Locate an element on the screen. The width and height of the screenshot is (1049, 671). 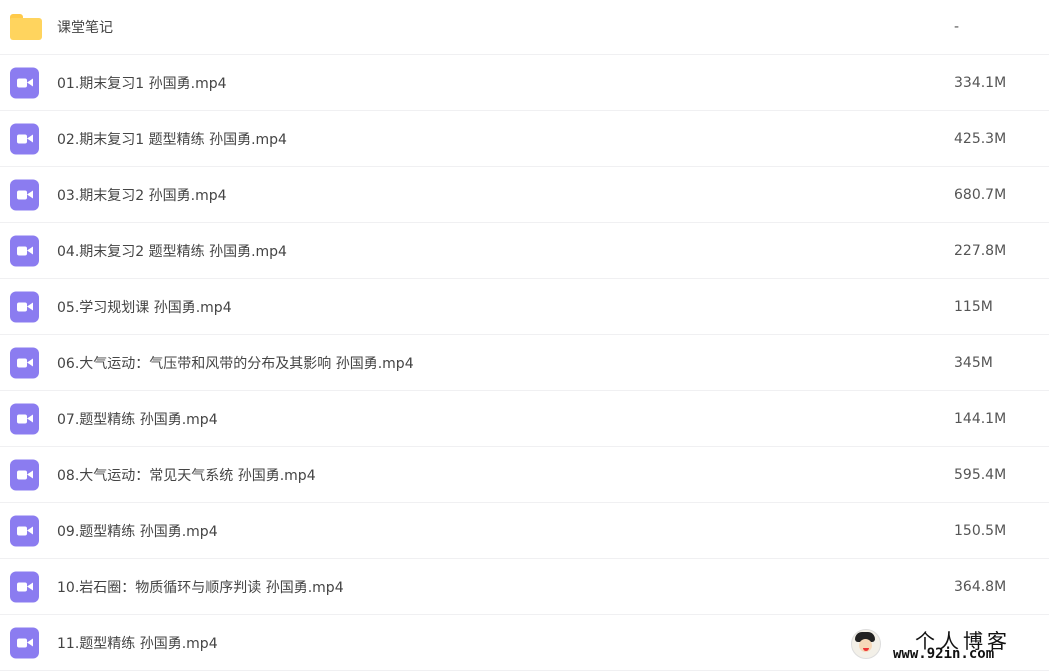
list-item: 03.期末复习2 孙国勇.mp4 680.7M is located at coordinates (524, 195).